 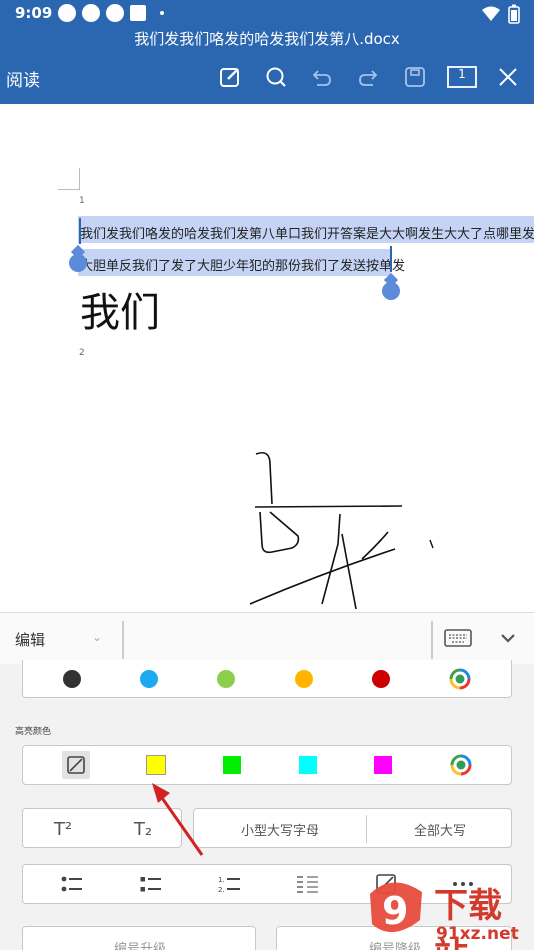 I want to click on edit-bar: 编辑 ⌄, so click(x=267, y=638).